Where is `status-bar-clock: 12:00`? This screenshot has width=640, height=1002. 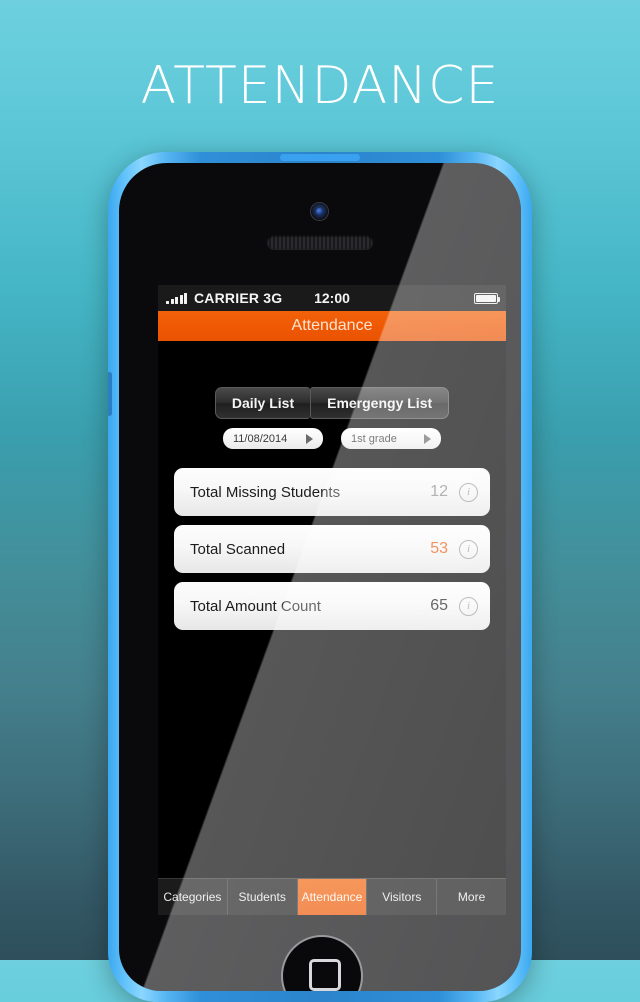
status-bar-clock: 12:00 is located at coordinates (332, 298).